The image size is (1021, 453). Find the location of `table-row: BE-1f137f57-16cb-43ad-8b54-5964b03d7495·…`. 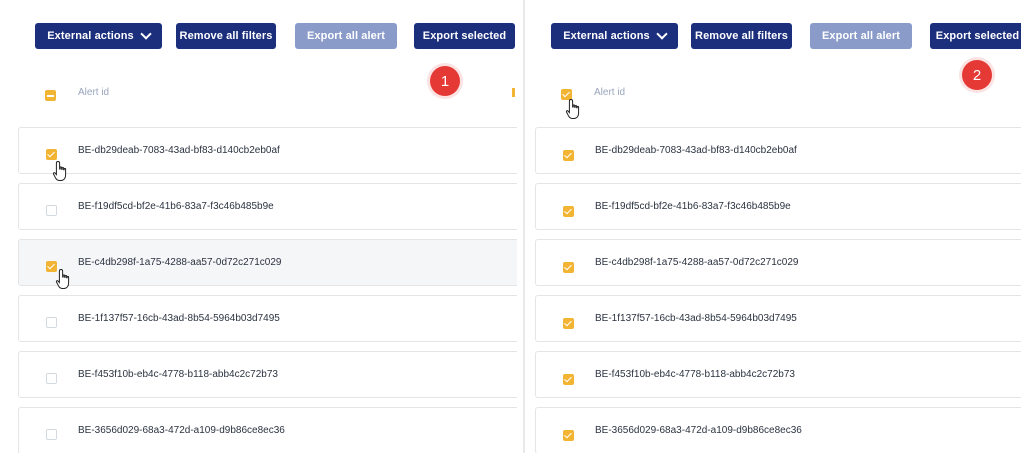

table-row: BE-1f137f57-16cb-43ad-8b54-5964b03d7495·… is located at coordinates (267, 318).